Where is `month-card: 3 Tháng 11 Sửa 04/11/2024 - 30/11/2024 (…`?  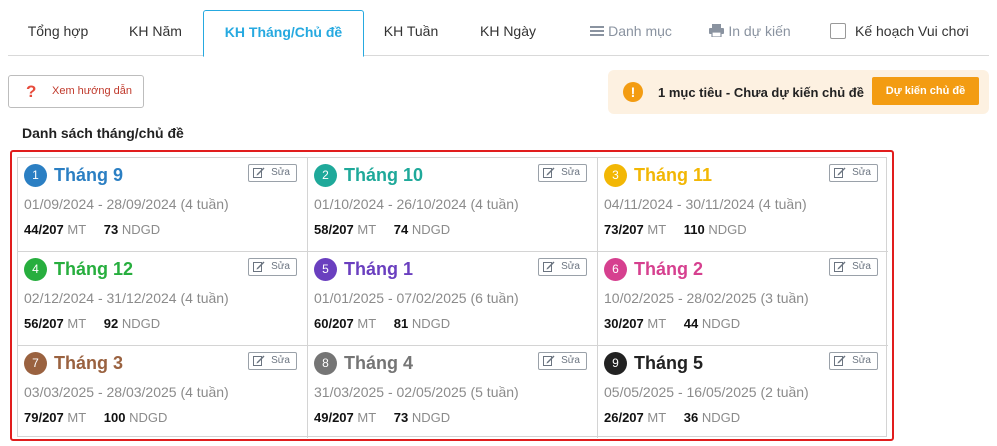
month-card: 3 Tháng 11 Sửa 04/11/2024 - 30/11/2024 (… is located at coordinates (743, 205).